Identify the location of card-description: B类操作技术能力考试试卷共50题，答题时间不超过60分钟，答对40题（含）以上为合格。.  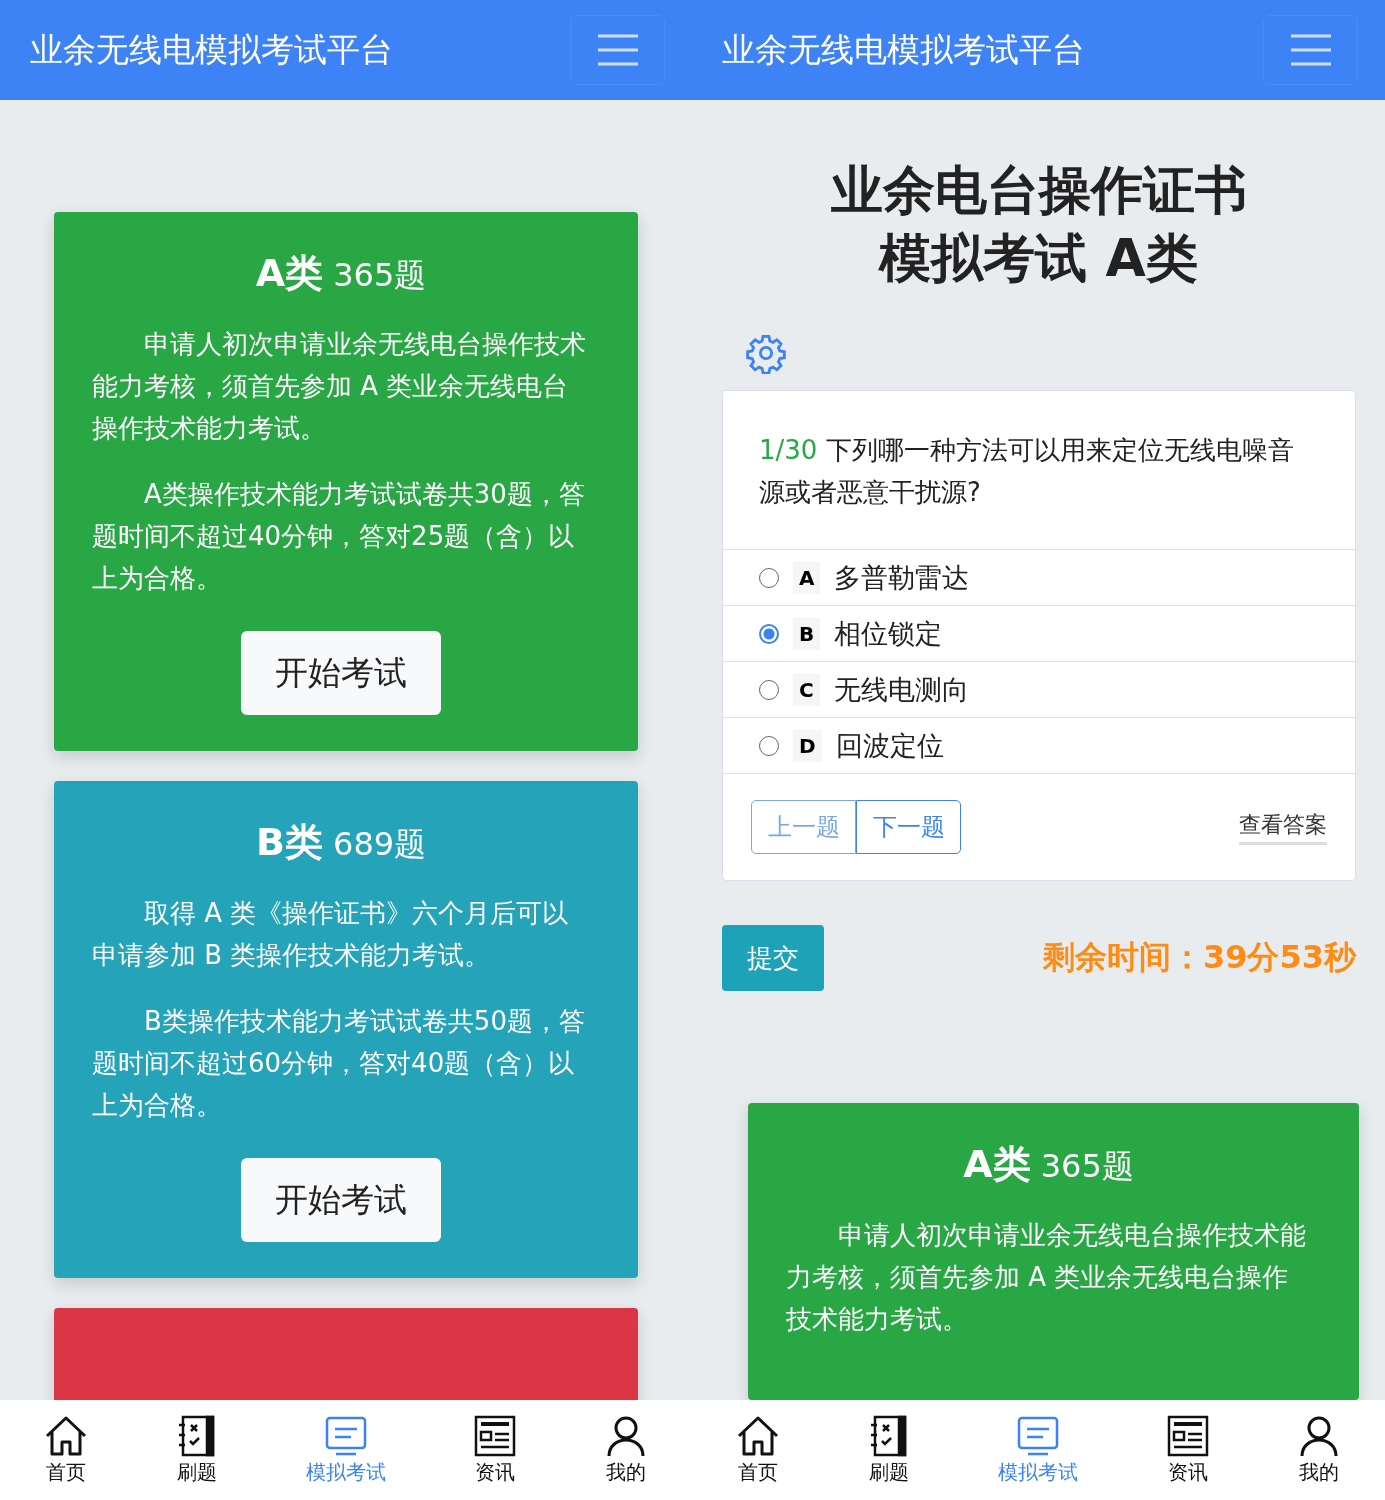
(339, 1063).